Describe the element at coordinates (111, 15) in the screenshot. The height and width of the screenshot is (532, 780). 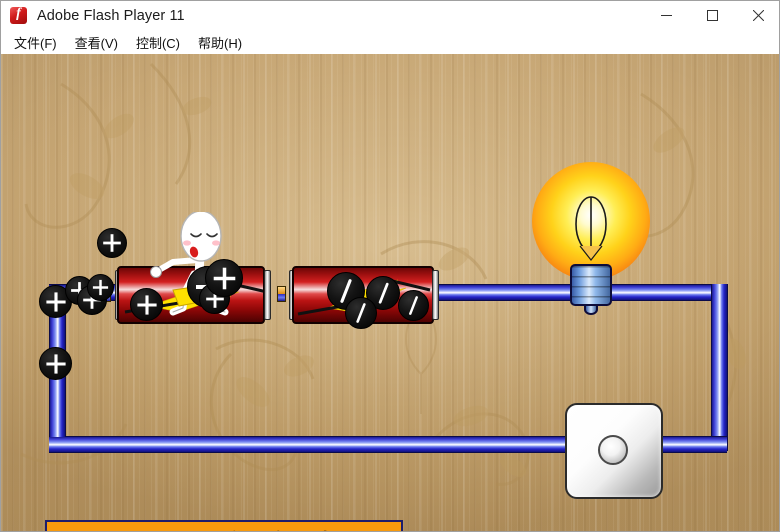
I see `window-title: Adobe Flash Player 11` at that location.